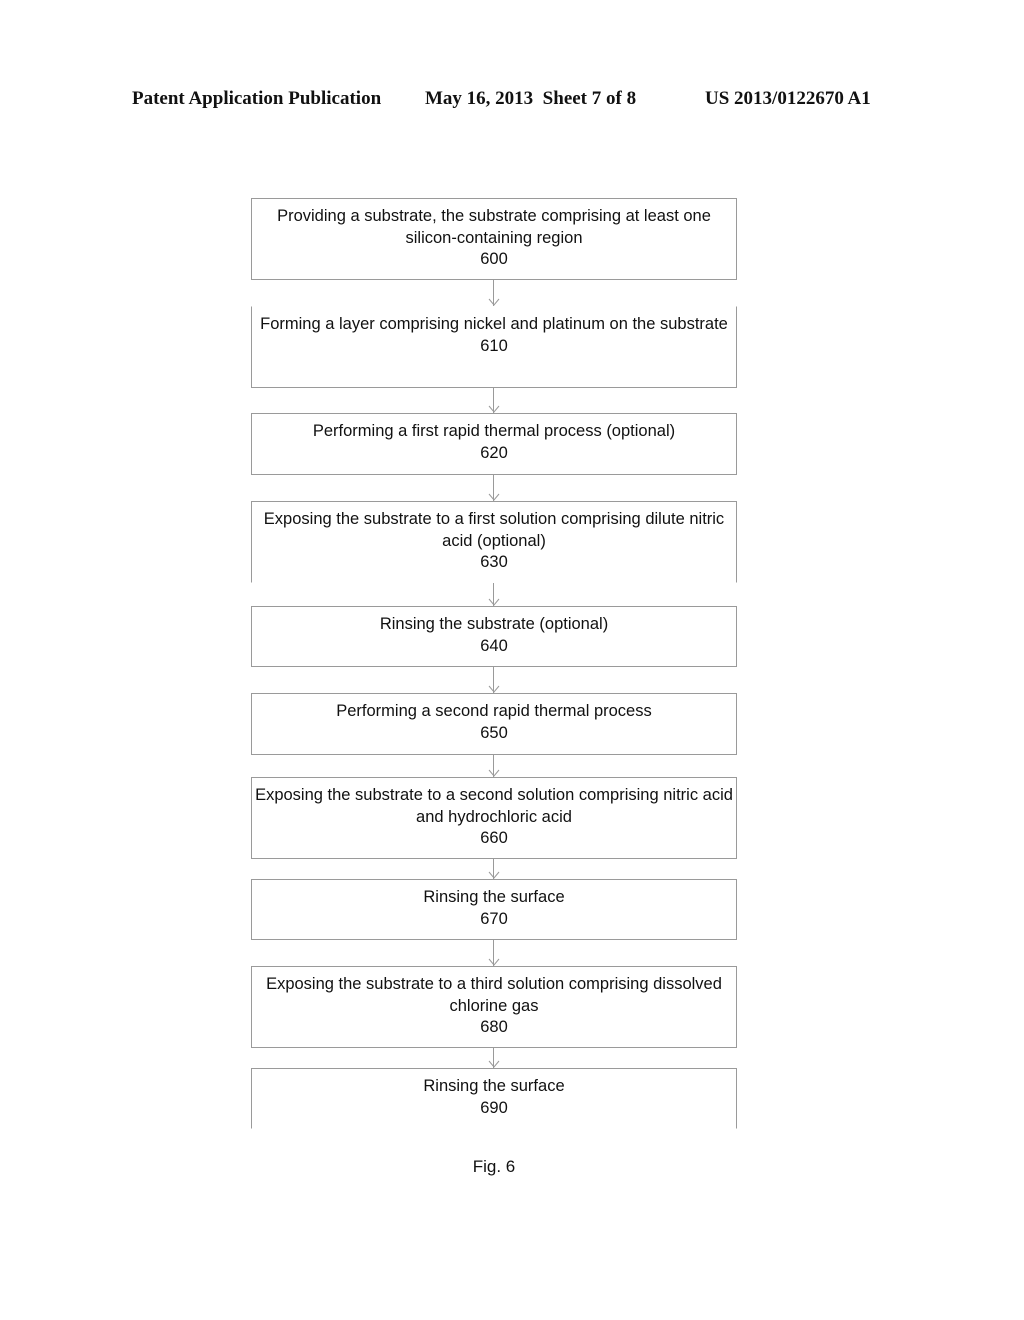 The image size is (1024, 1320). I want to click on step-number: 610, so click(494, 345).